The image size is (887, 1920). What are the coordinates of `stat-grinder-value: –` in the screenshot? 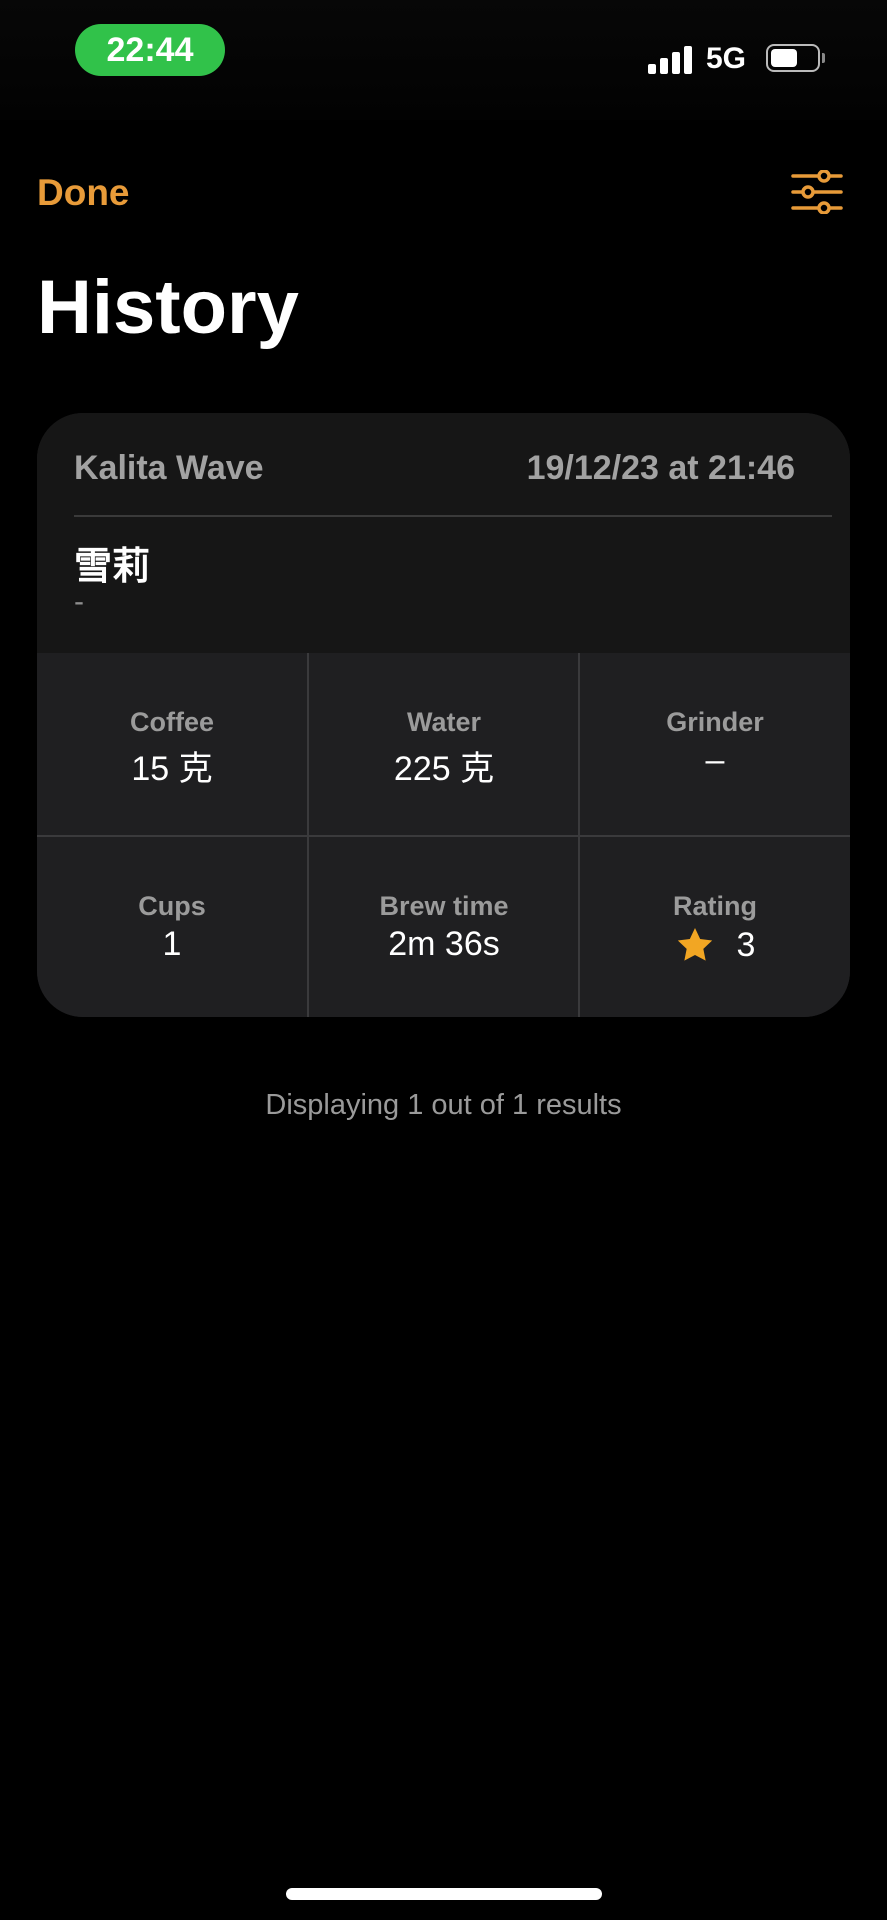 It's located at (715, 760).